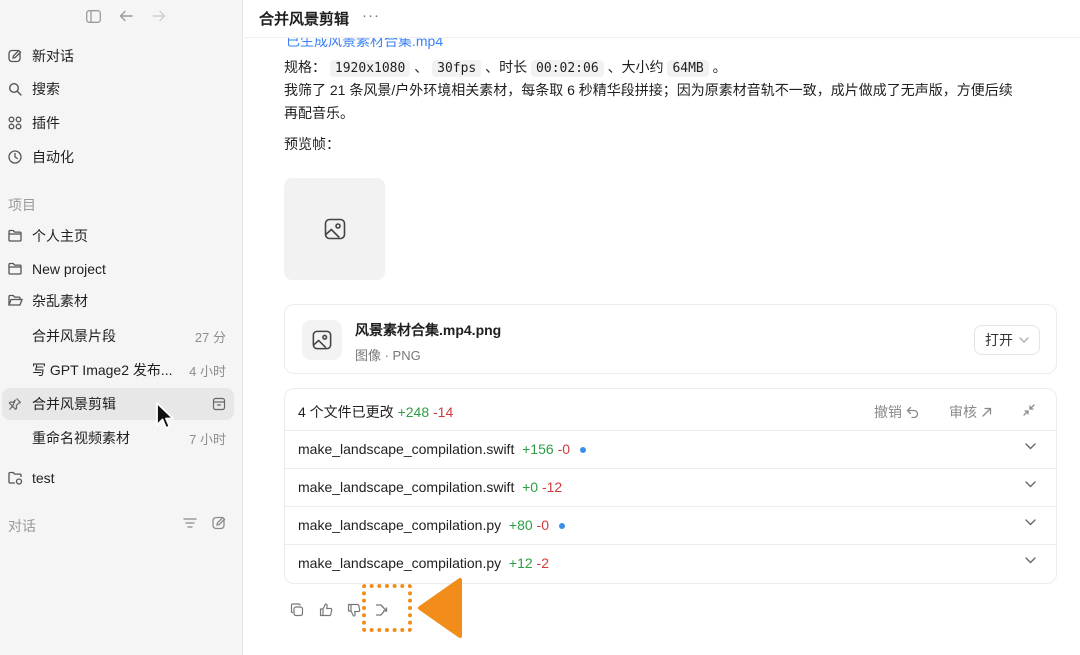 The width and height of the screenshot is (1080, 655). Describe the element at coordinates (375, 412) in the screenshot. I see `changes-summary: 4 个文件已更改 +248 -14` at that location.